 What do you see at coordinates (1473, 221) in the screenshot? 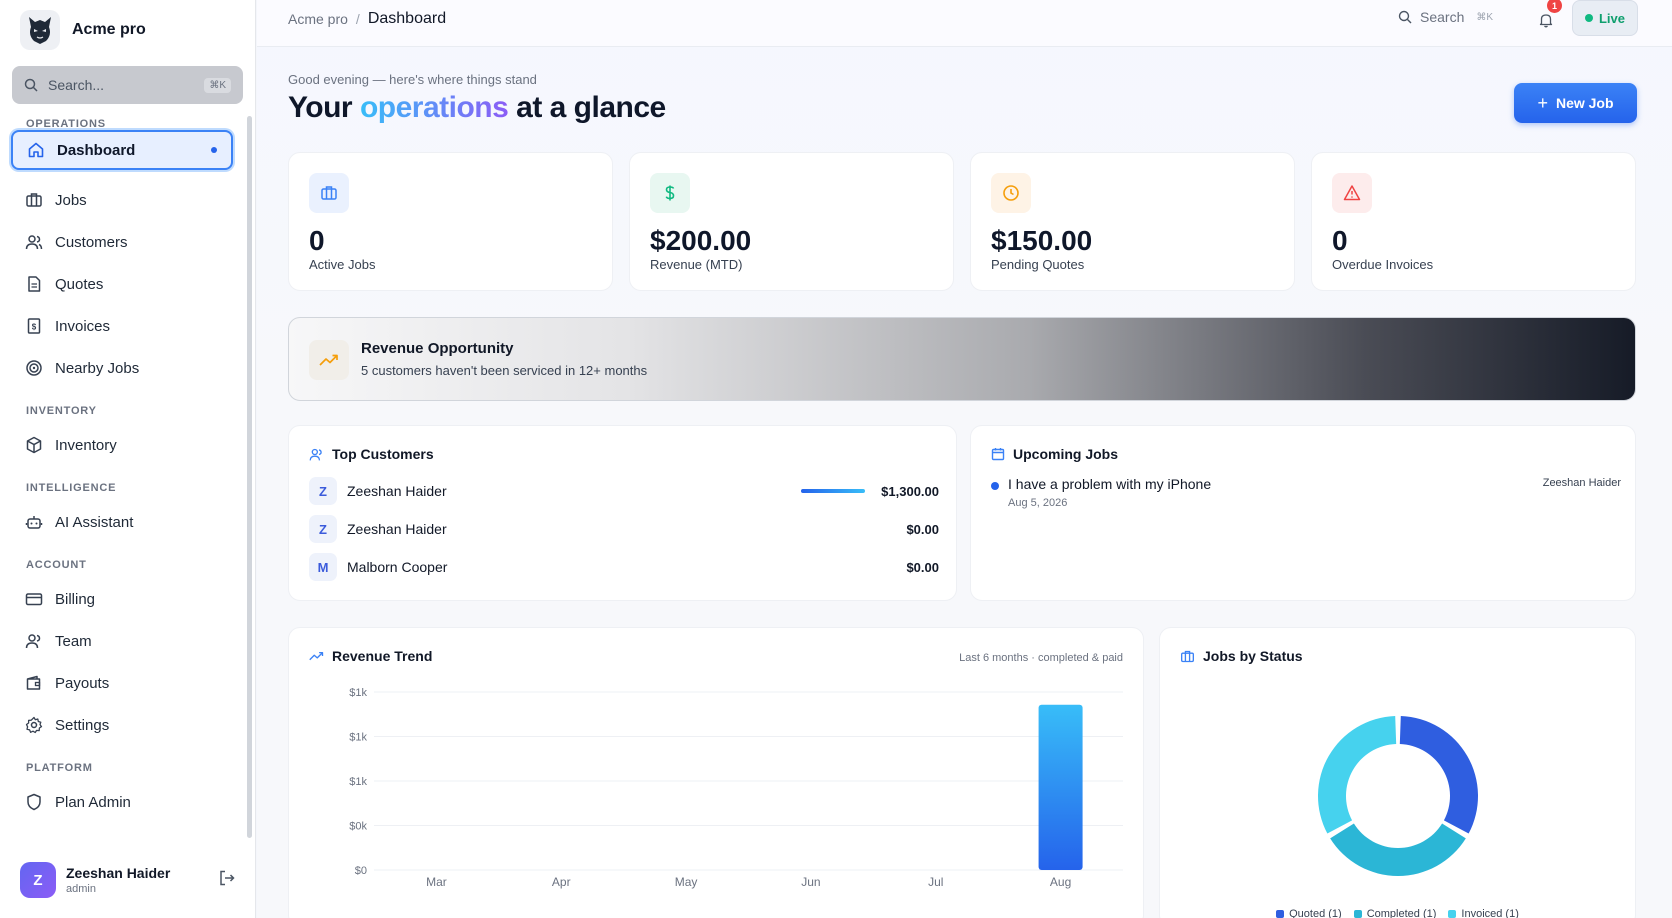
I see `stat-card-overdue-invoices: 0 Overdue Invoices` at bounding box center [1473, 221].